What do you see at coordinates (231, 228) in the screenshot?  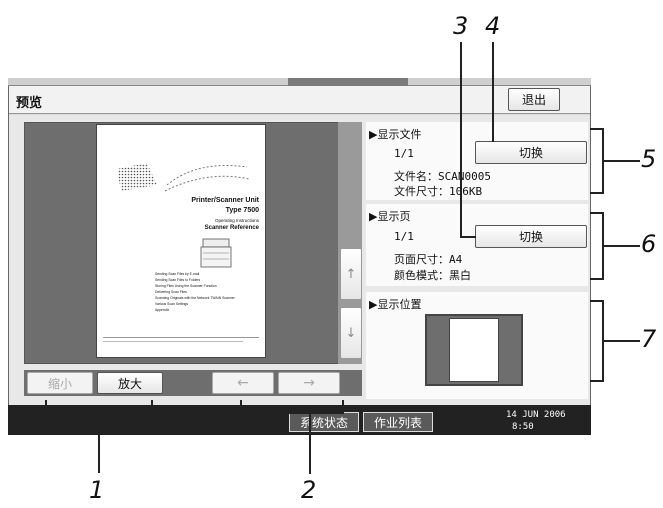 I see `doc-subtitle-2: Scanner Reference` at bounding box center [231, 228].